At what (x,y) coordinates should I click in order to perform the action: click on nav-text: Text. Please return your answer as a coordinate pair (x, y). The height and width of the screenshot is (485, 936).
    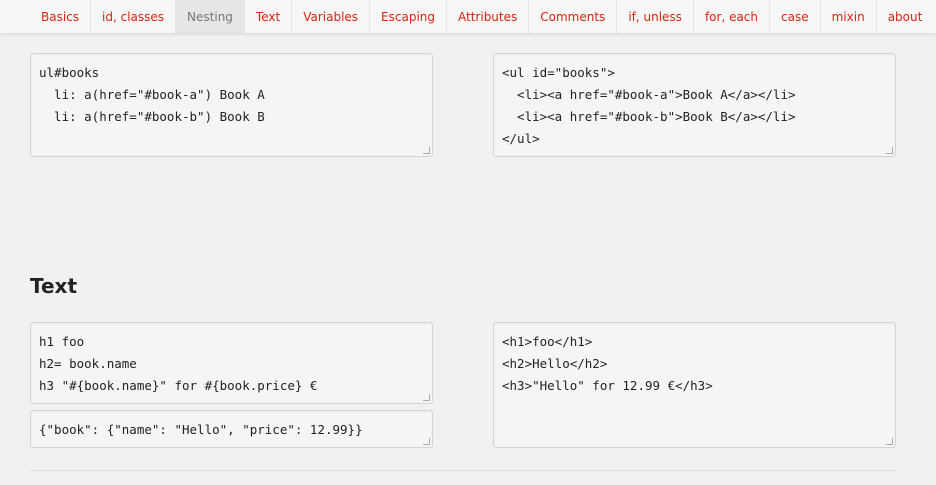
    Looking at the image, I should click on (269, 16).